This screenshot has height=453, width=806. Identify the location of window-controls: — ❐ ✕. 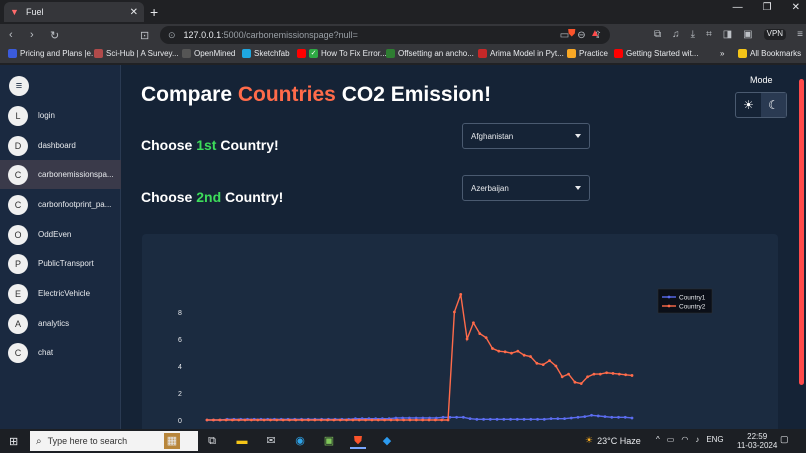
(766, 7).